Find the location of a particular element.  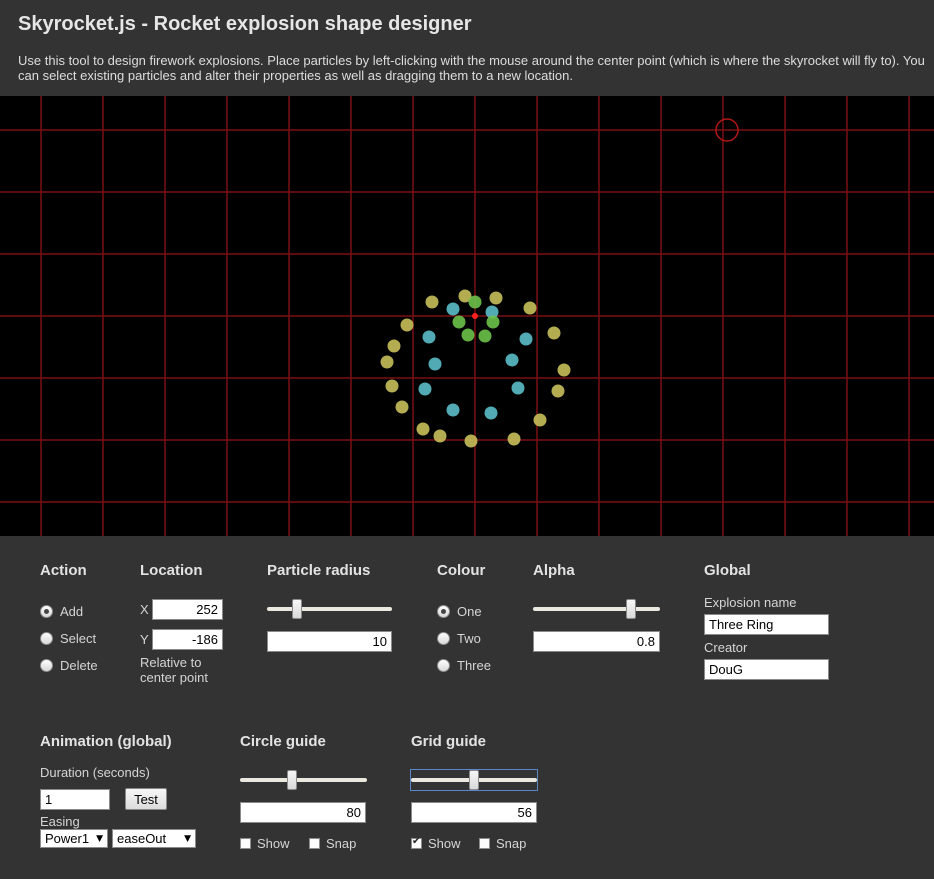

alpha-input is located at coordinates (596, 641).